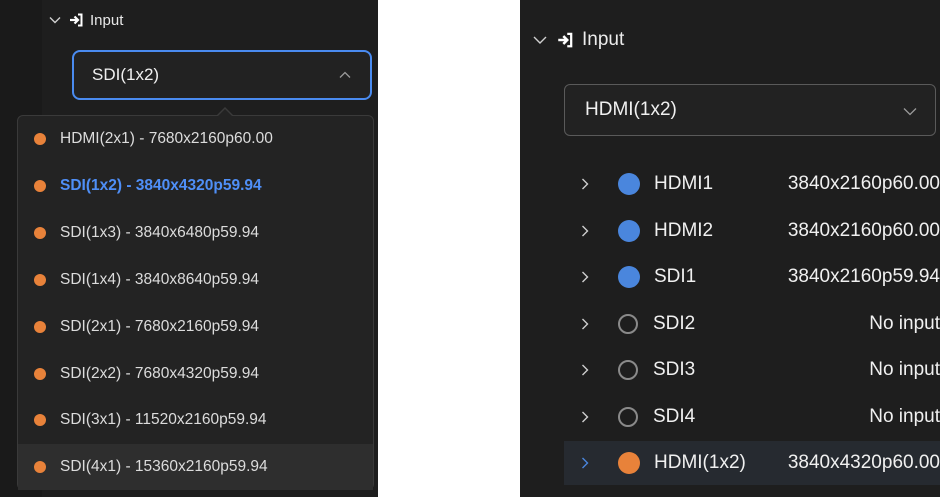 This screenshot has width=940, height=497. What do you see at coordinates (160, 373) in the screenshot?
I see `dropdown-option-label: SDI(2x2) - 7680x4320p59.94` at bounding box center [160, 373].